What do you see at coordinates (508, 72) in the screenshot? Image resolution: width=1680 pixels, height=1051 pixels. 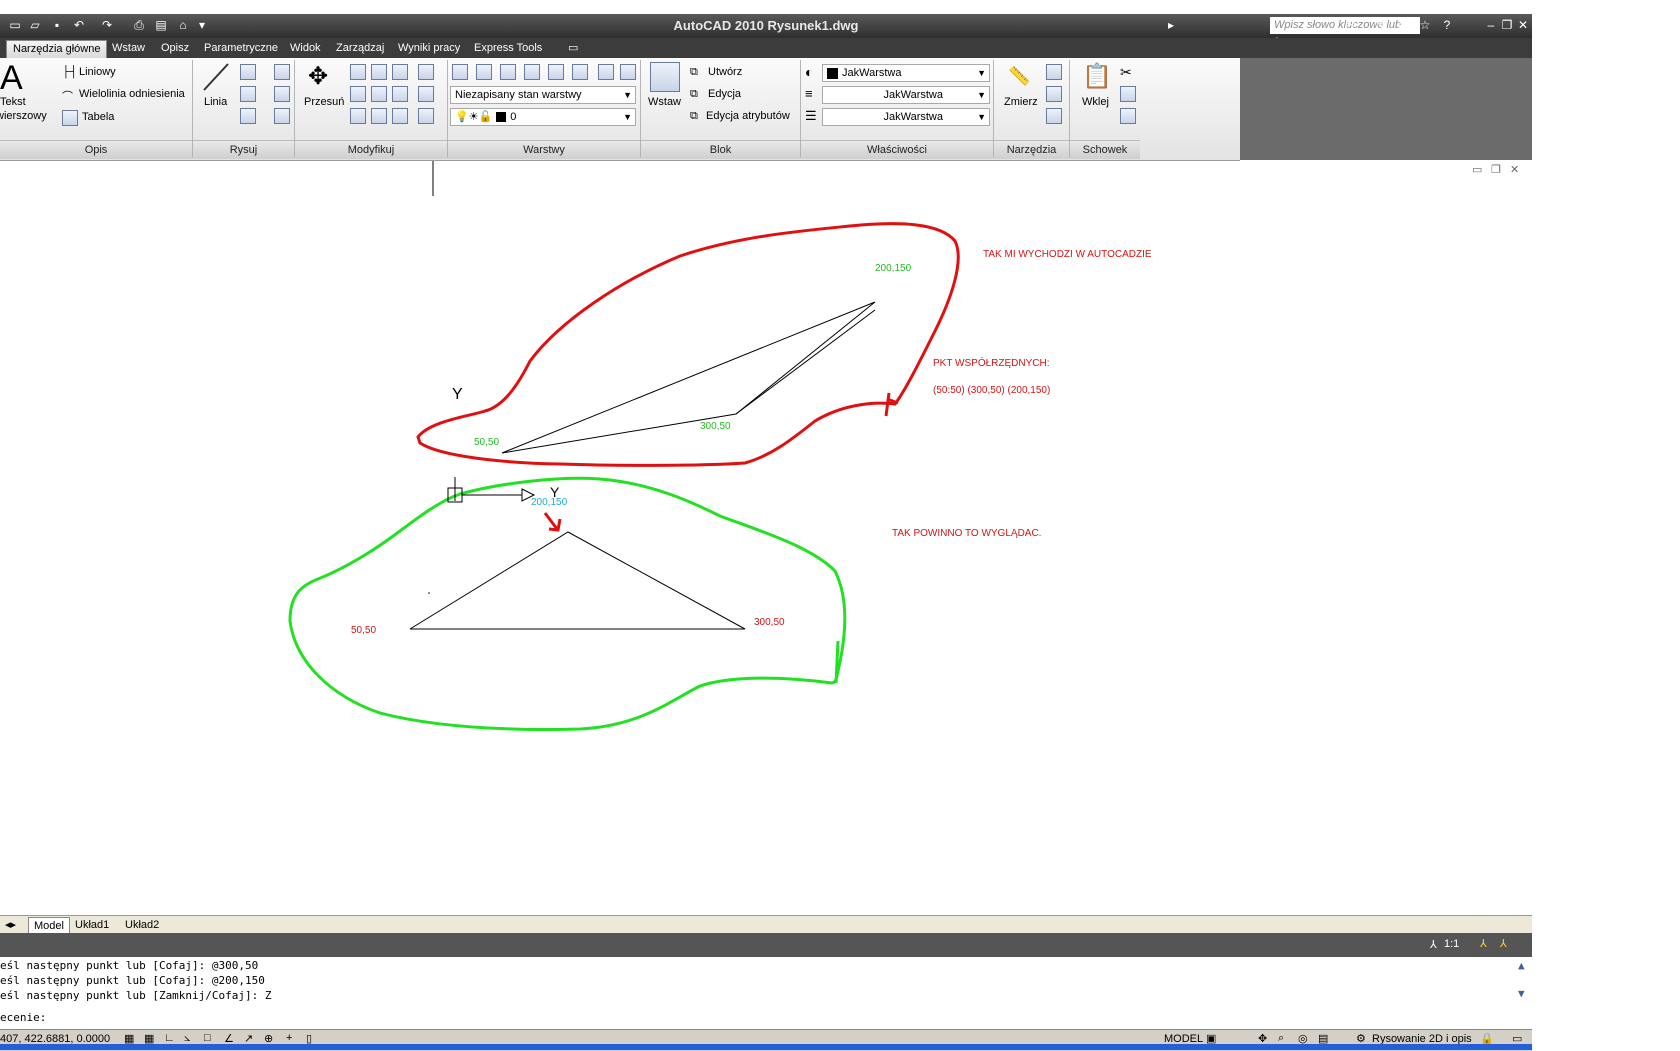 I see `layer-isolate-icon` at bounding box center [508, 72].